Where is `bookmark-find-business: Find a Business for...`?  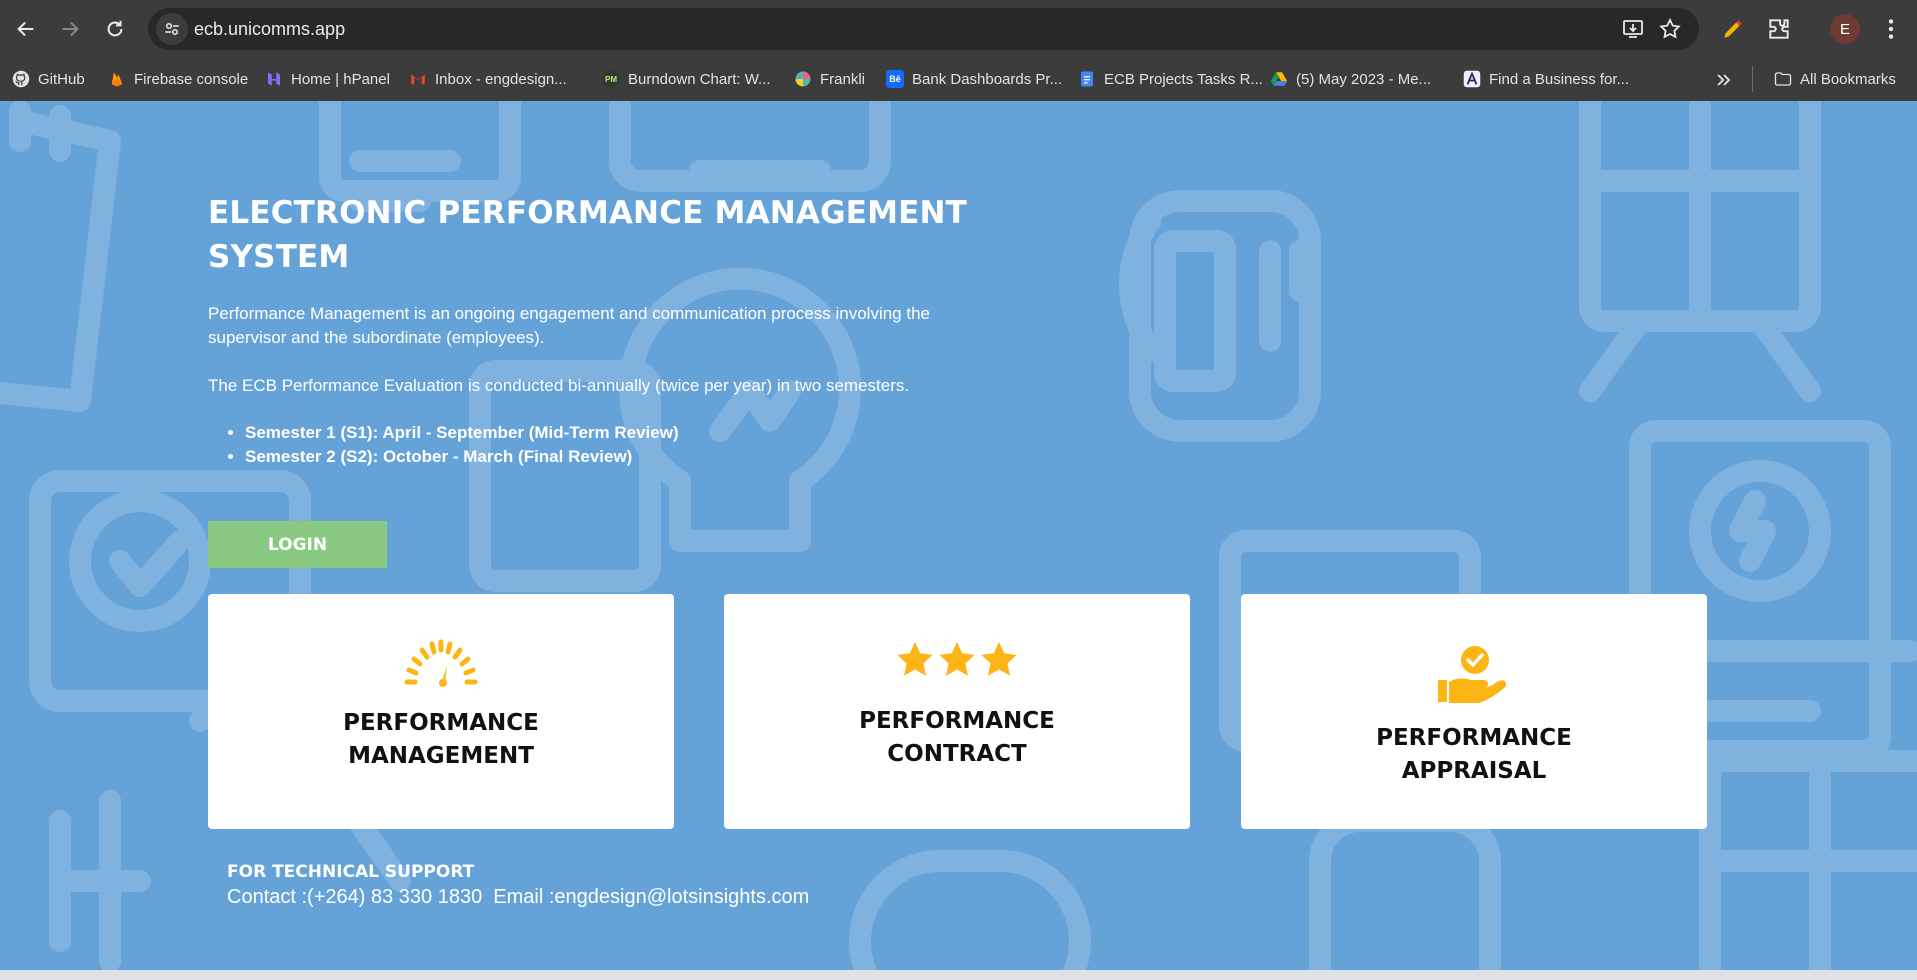 bookmark-find-business: Find a Business for... is located at coordinates (1546, 79).